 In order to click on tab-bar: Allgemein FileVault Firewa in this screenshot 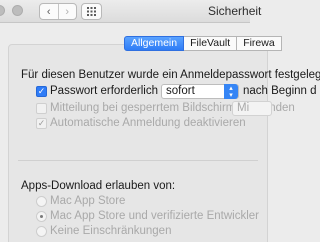, I will do `click(203, 43)`.